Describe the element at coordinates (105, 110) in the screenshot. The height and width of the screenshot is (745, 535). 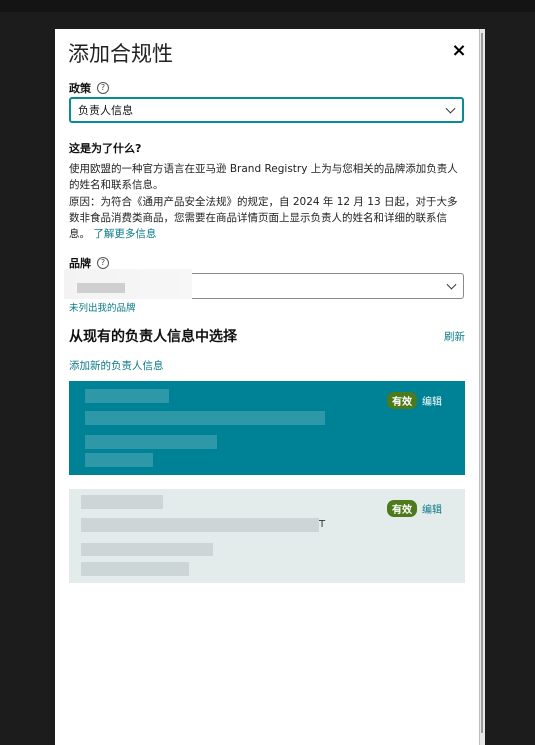
I see `policy-select-value: 负责人信息` at that location.